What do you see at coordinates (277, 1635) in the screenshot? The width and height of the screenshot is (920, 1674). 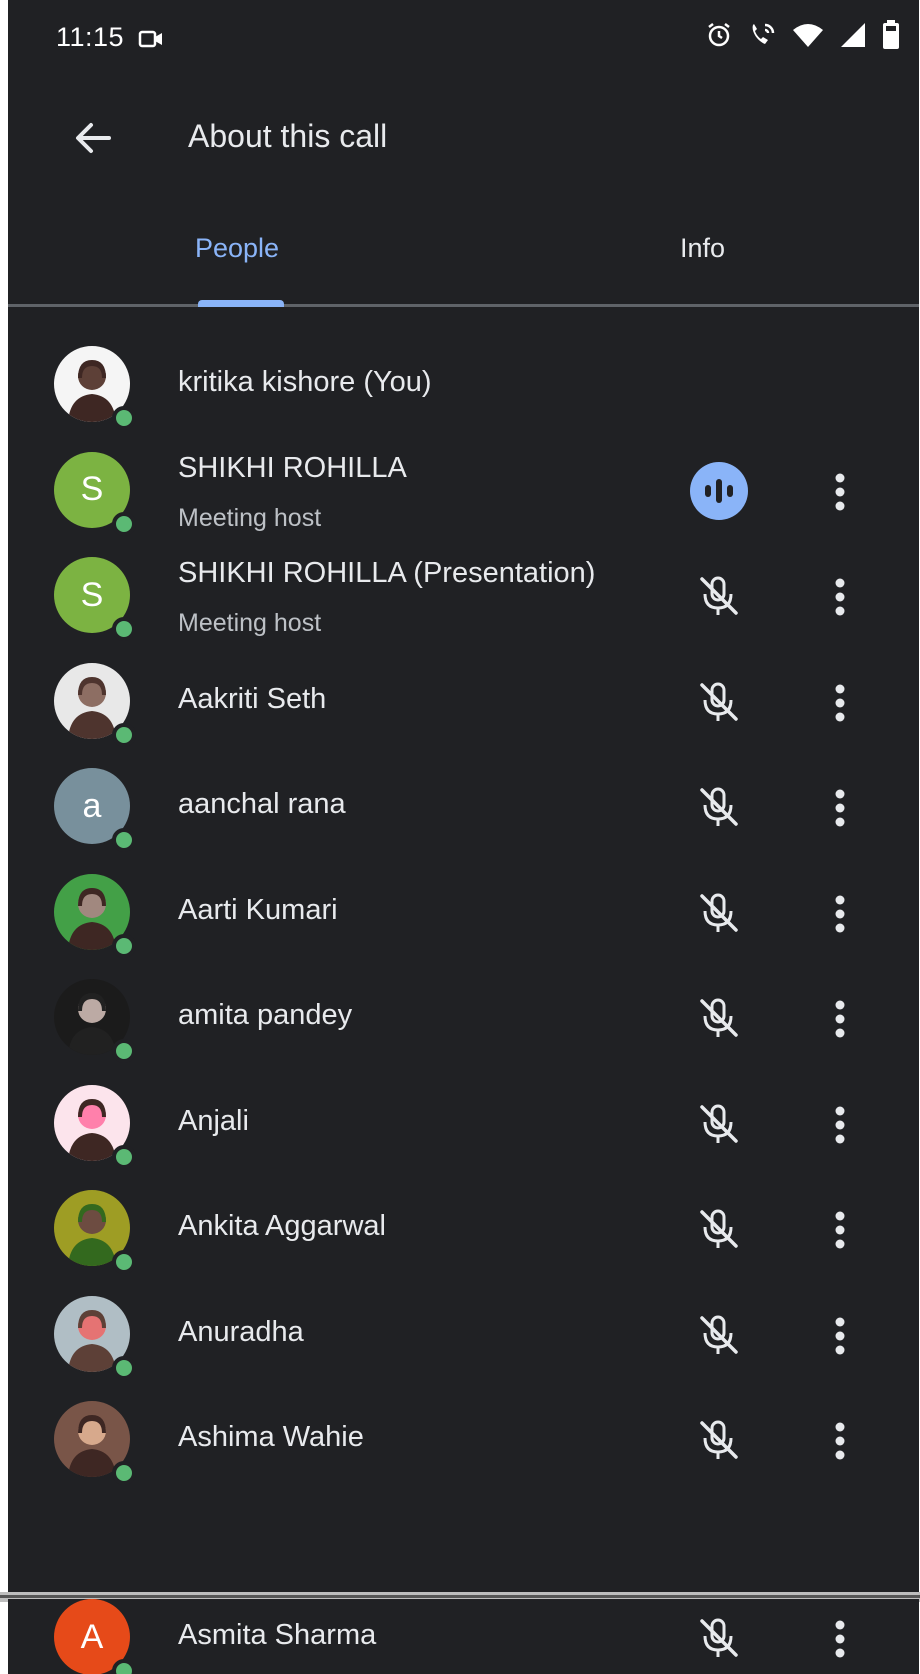 I see `participant-name: Asmita Sharma` at bounding box center [277, 1635].